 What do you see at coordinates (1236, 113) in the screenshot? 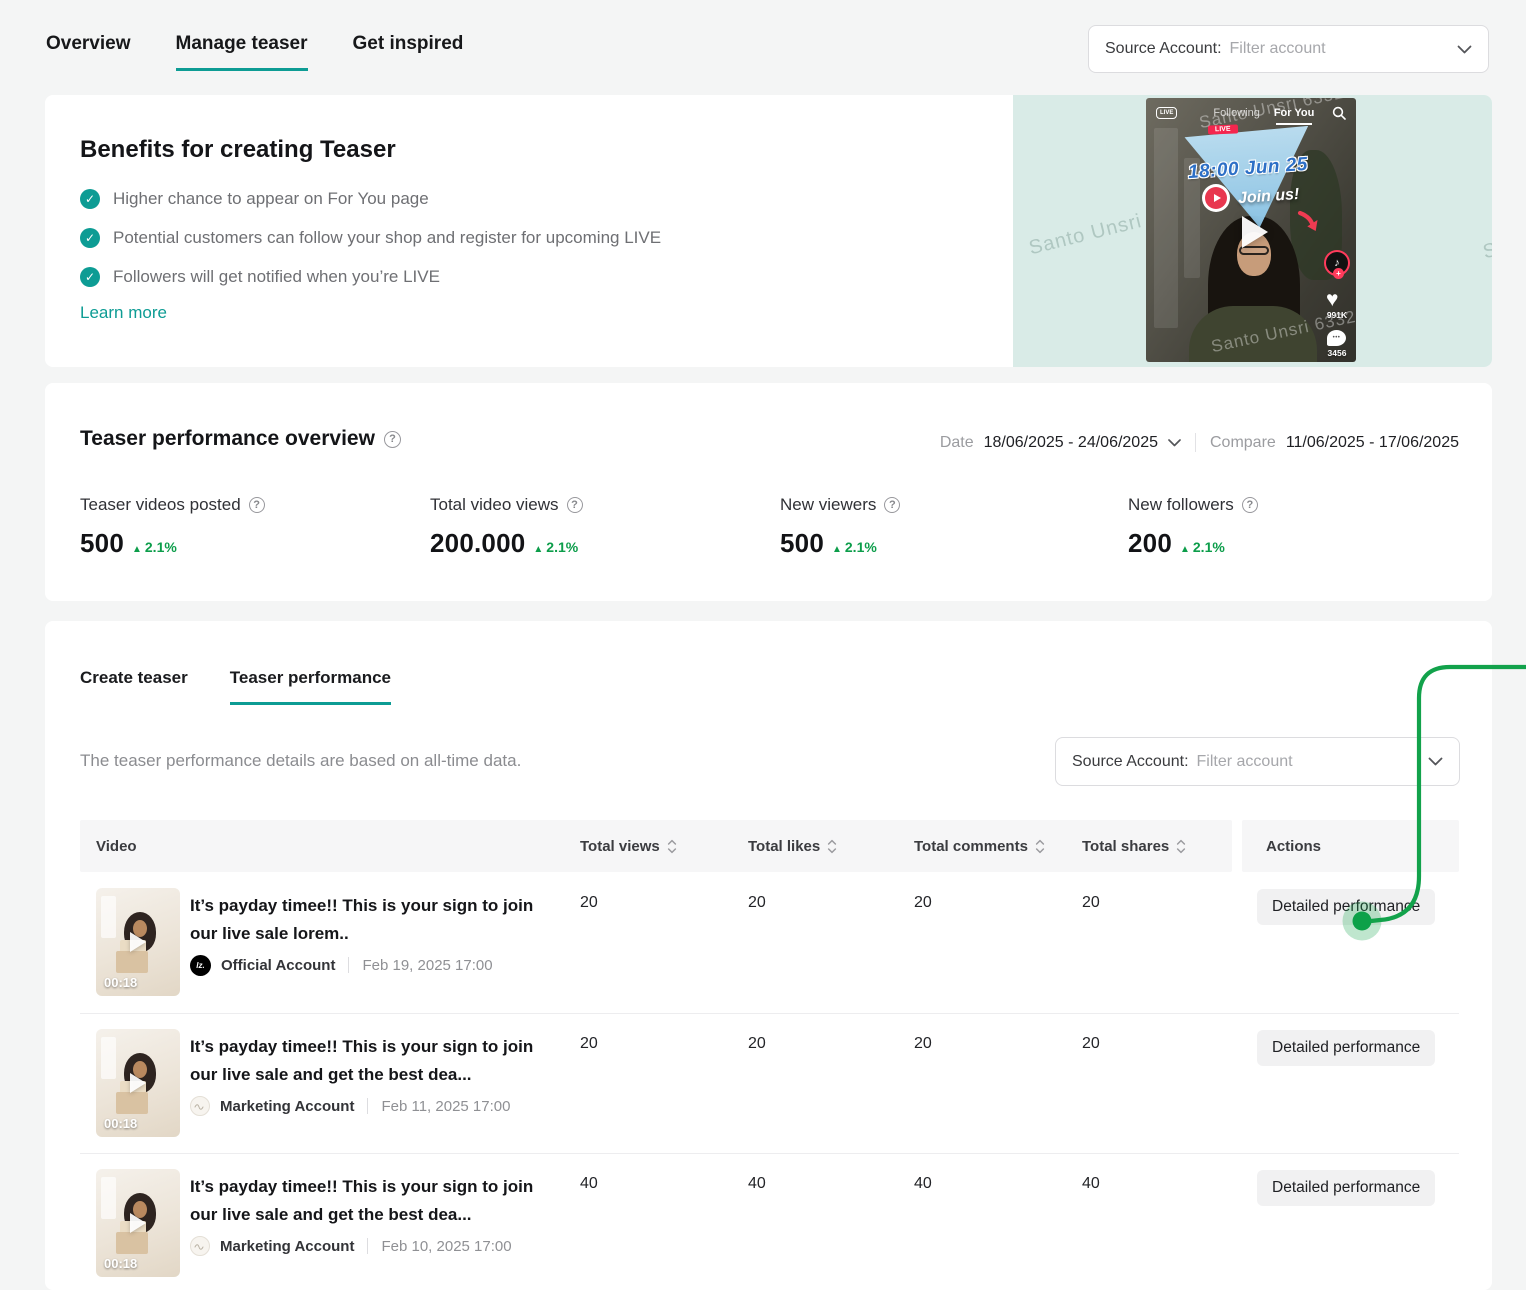
I see `following-tab: Following` at bounding box center [1236, 113].